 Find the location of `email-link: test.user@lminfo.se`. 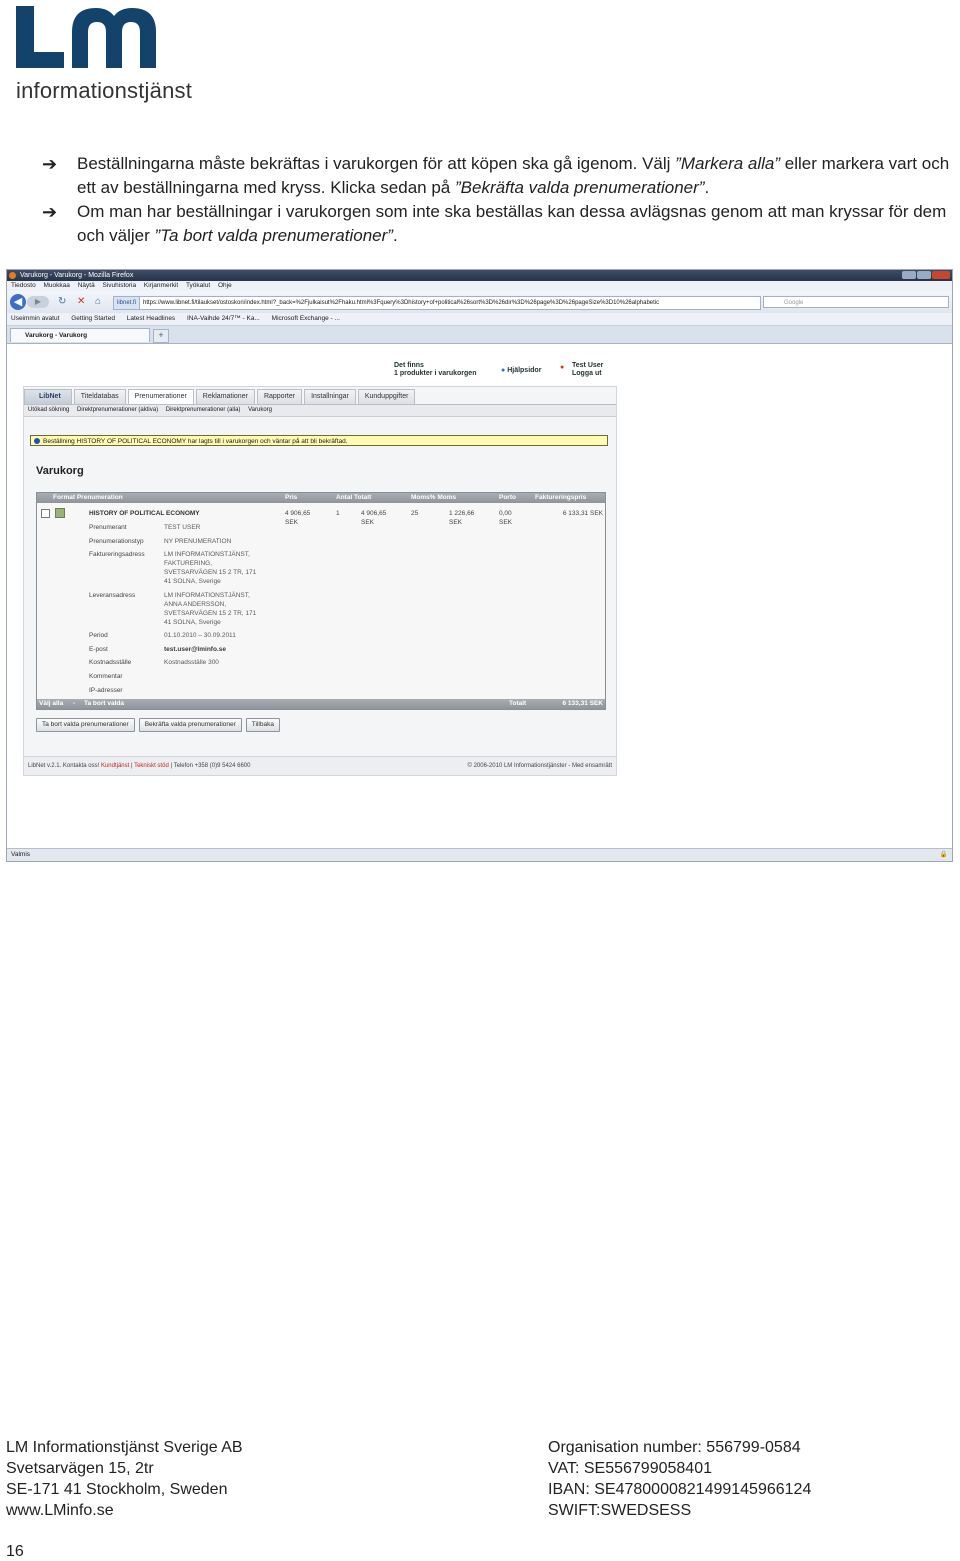

email-link: test.user@lminfo.se is located at coordinates (195, 649).